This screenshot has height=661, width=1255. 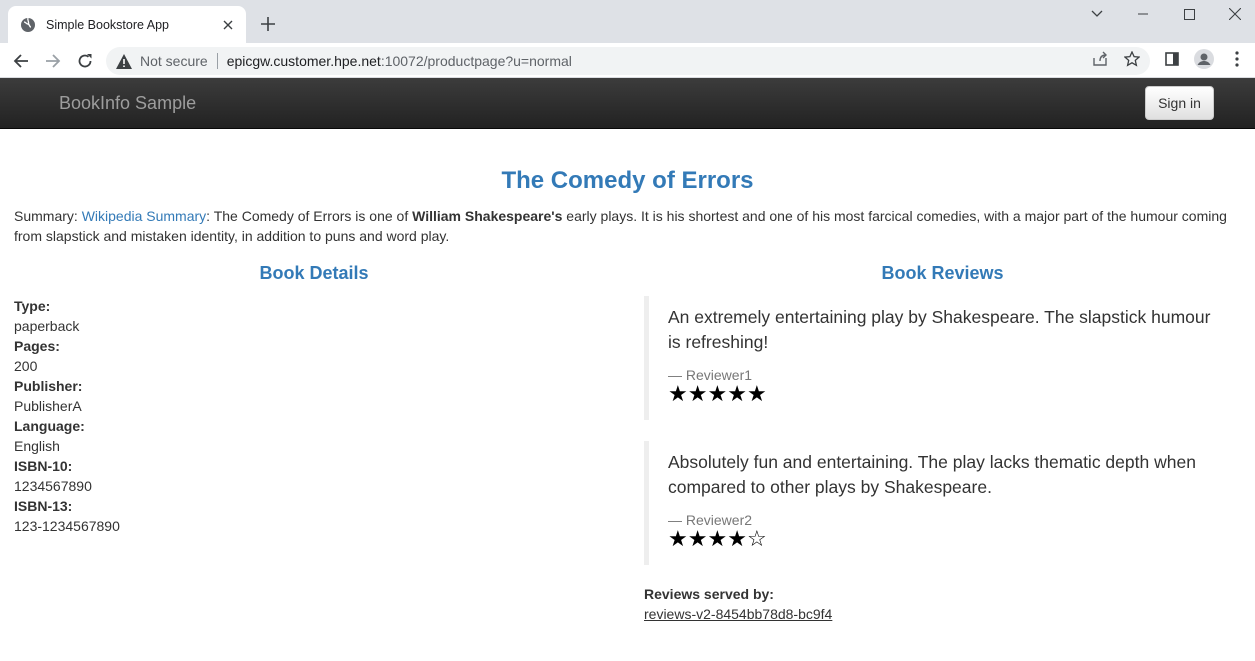 I want to click on summary-prefix: Summary:, so click(x=48, y=216).